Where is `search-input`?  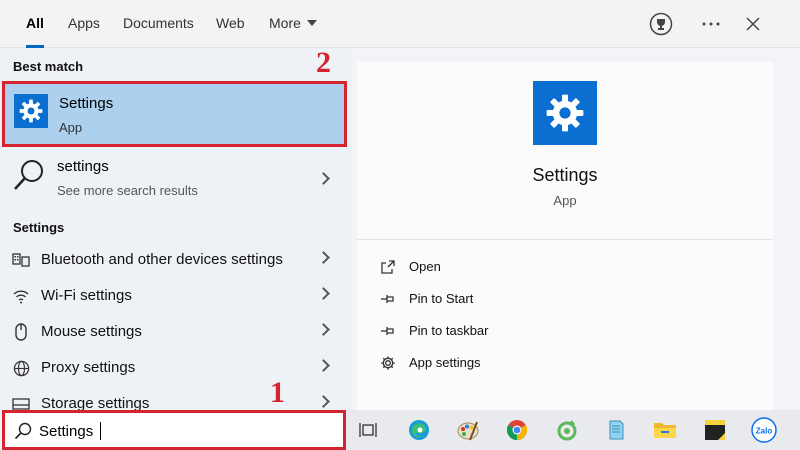 search-input is located at coordinates (184, 431).